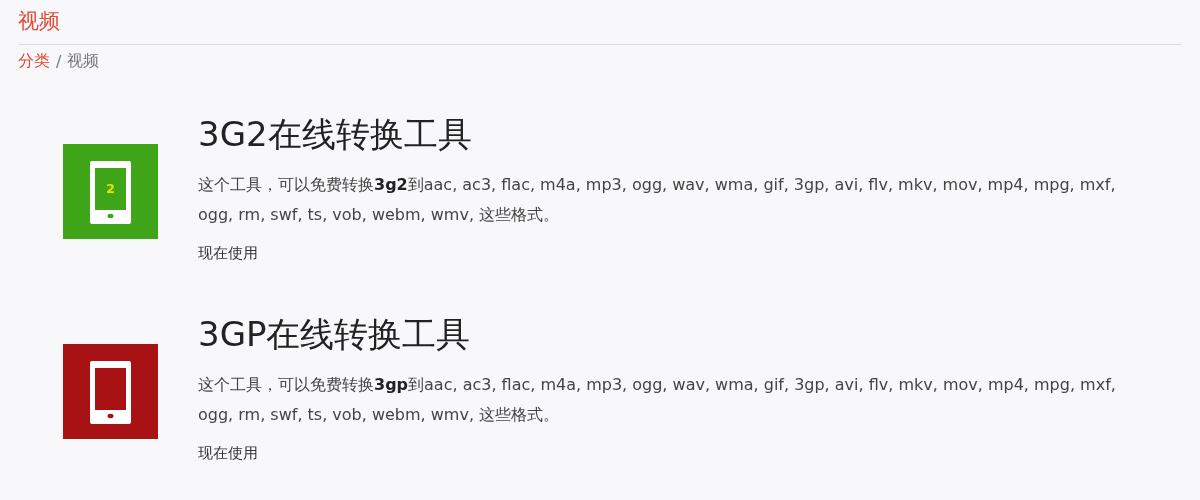 The height and width of the screenshot is (500, 1200). I want to click on breadcrumb-current: 视频, so click(83, 61).